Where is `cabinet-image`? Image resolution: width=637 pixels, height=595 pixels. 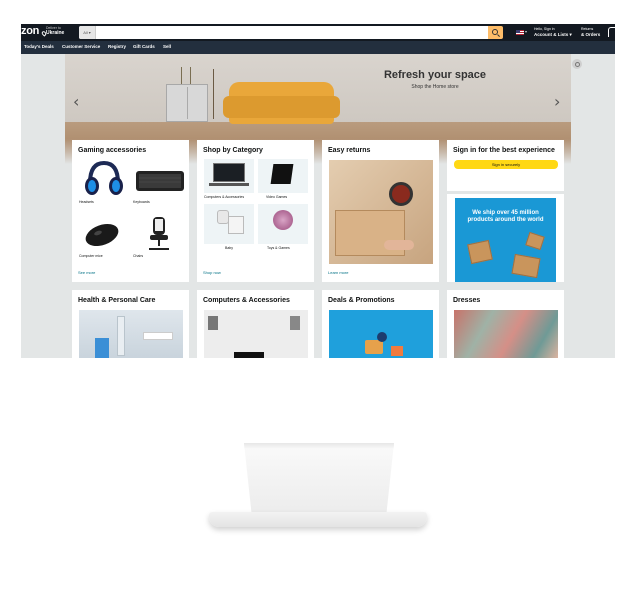 cabinet-image is located at coordinates (187, 103).